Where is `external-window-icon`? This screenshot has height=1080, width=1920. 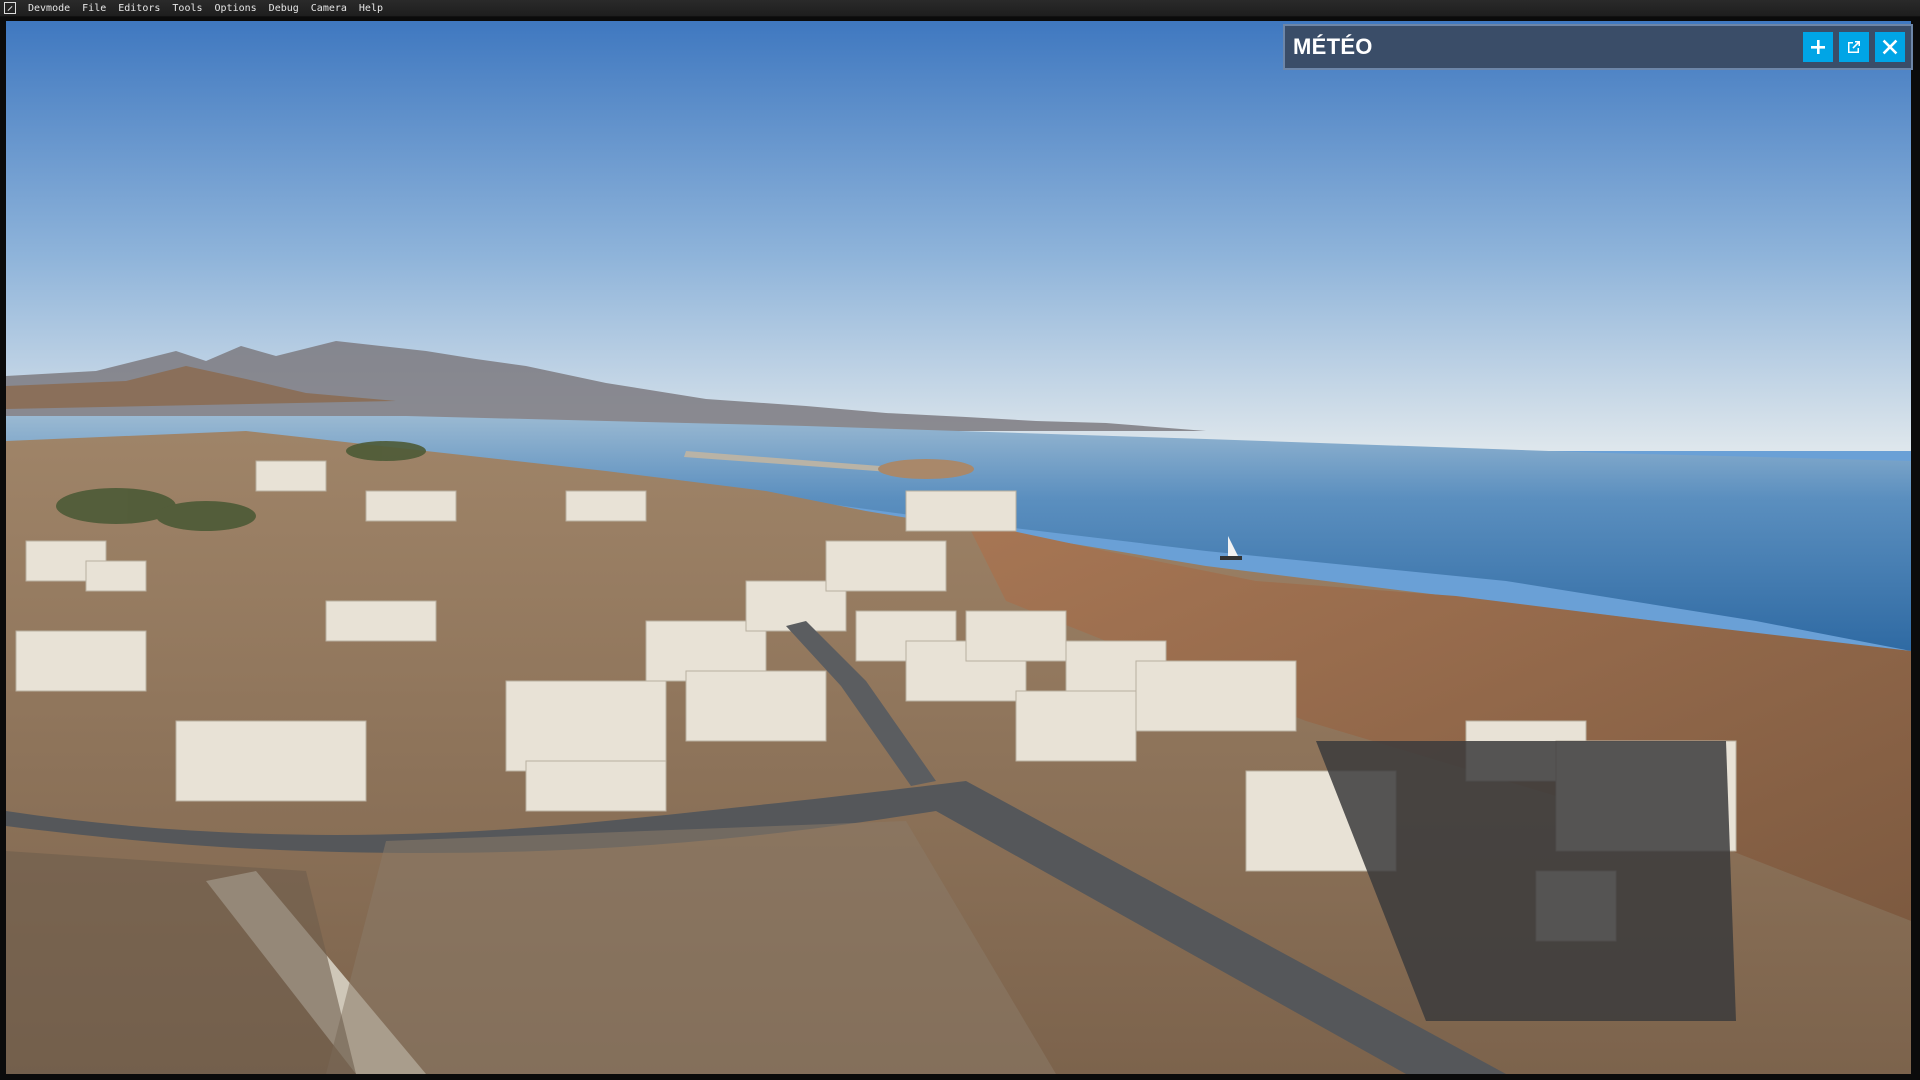 external-window-icon is located at coordinates (1854, 47).